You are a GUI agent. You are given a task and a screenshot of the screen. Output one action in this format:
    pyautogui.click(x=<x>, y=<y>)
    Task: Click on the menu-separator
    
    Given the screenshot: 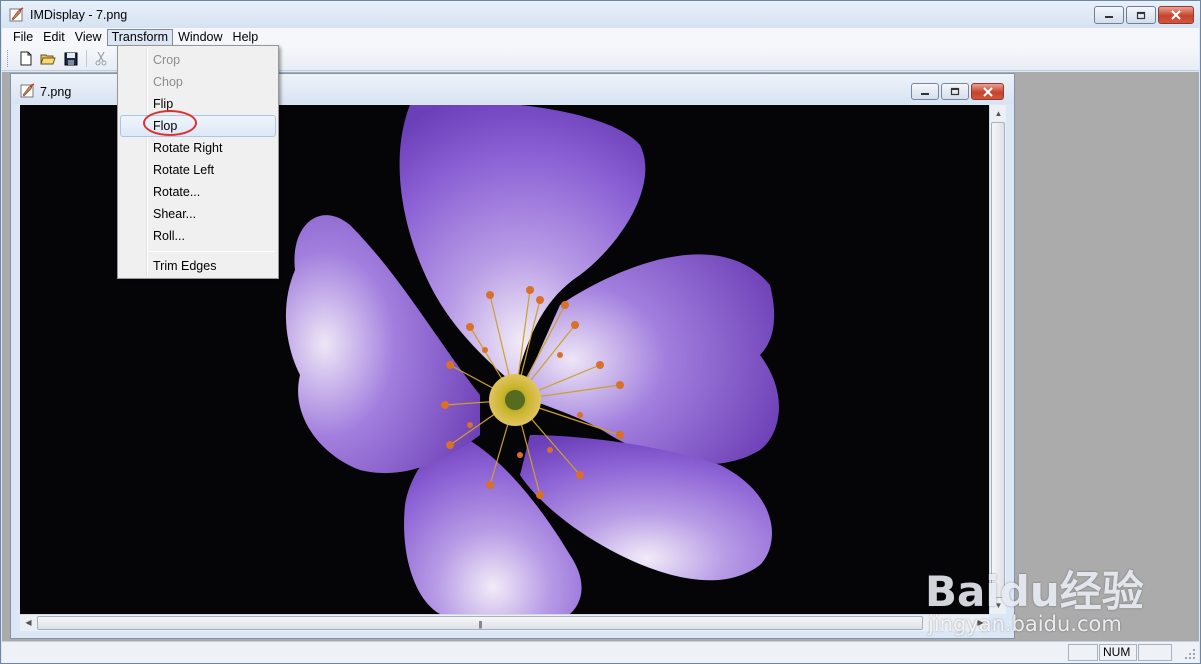 What is the action you would take?
    pyautogui.click(x=211, y=251)
    